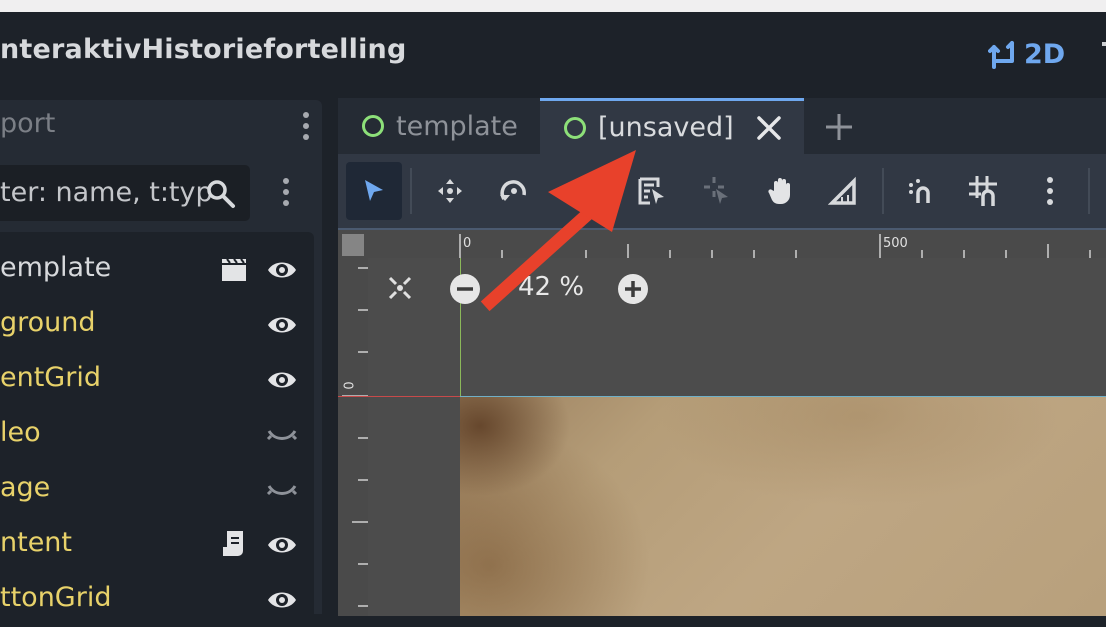  I want to click on list-select-button, so click(652, 191).